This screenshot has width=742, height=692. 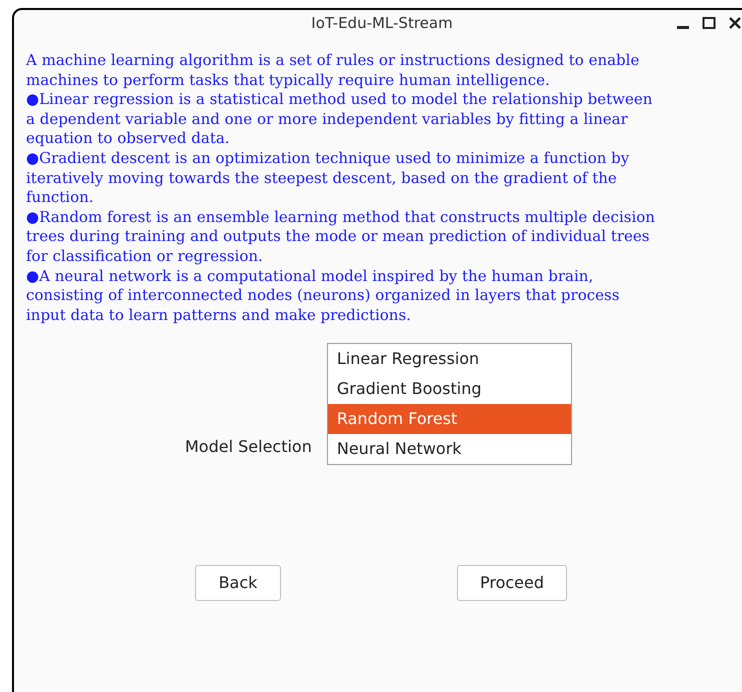 I want to click on window-title: IoT-Edu-ML-Stream, so click(x=382, y=23).